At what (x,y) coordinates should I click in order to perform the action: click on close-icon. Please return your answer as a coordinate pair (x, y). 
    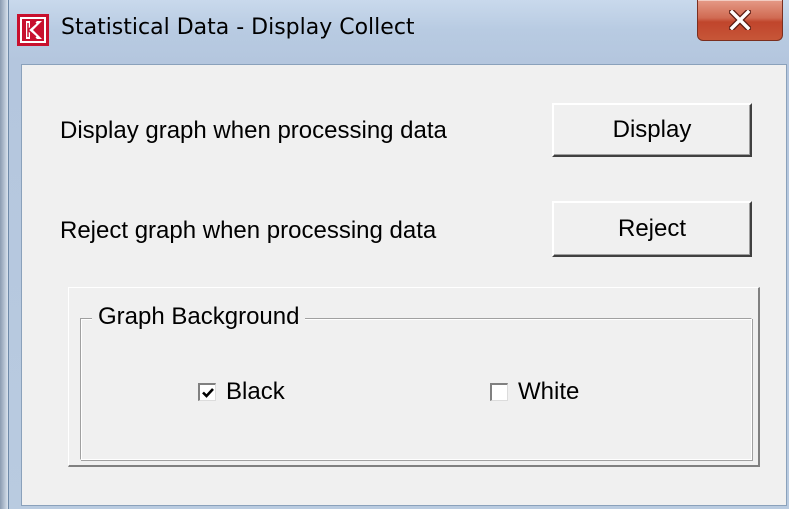
    Looking at the image, I should click on (740, 20).